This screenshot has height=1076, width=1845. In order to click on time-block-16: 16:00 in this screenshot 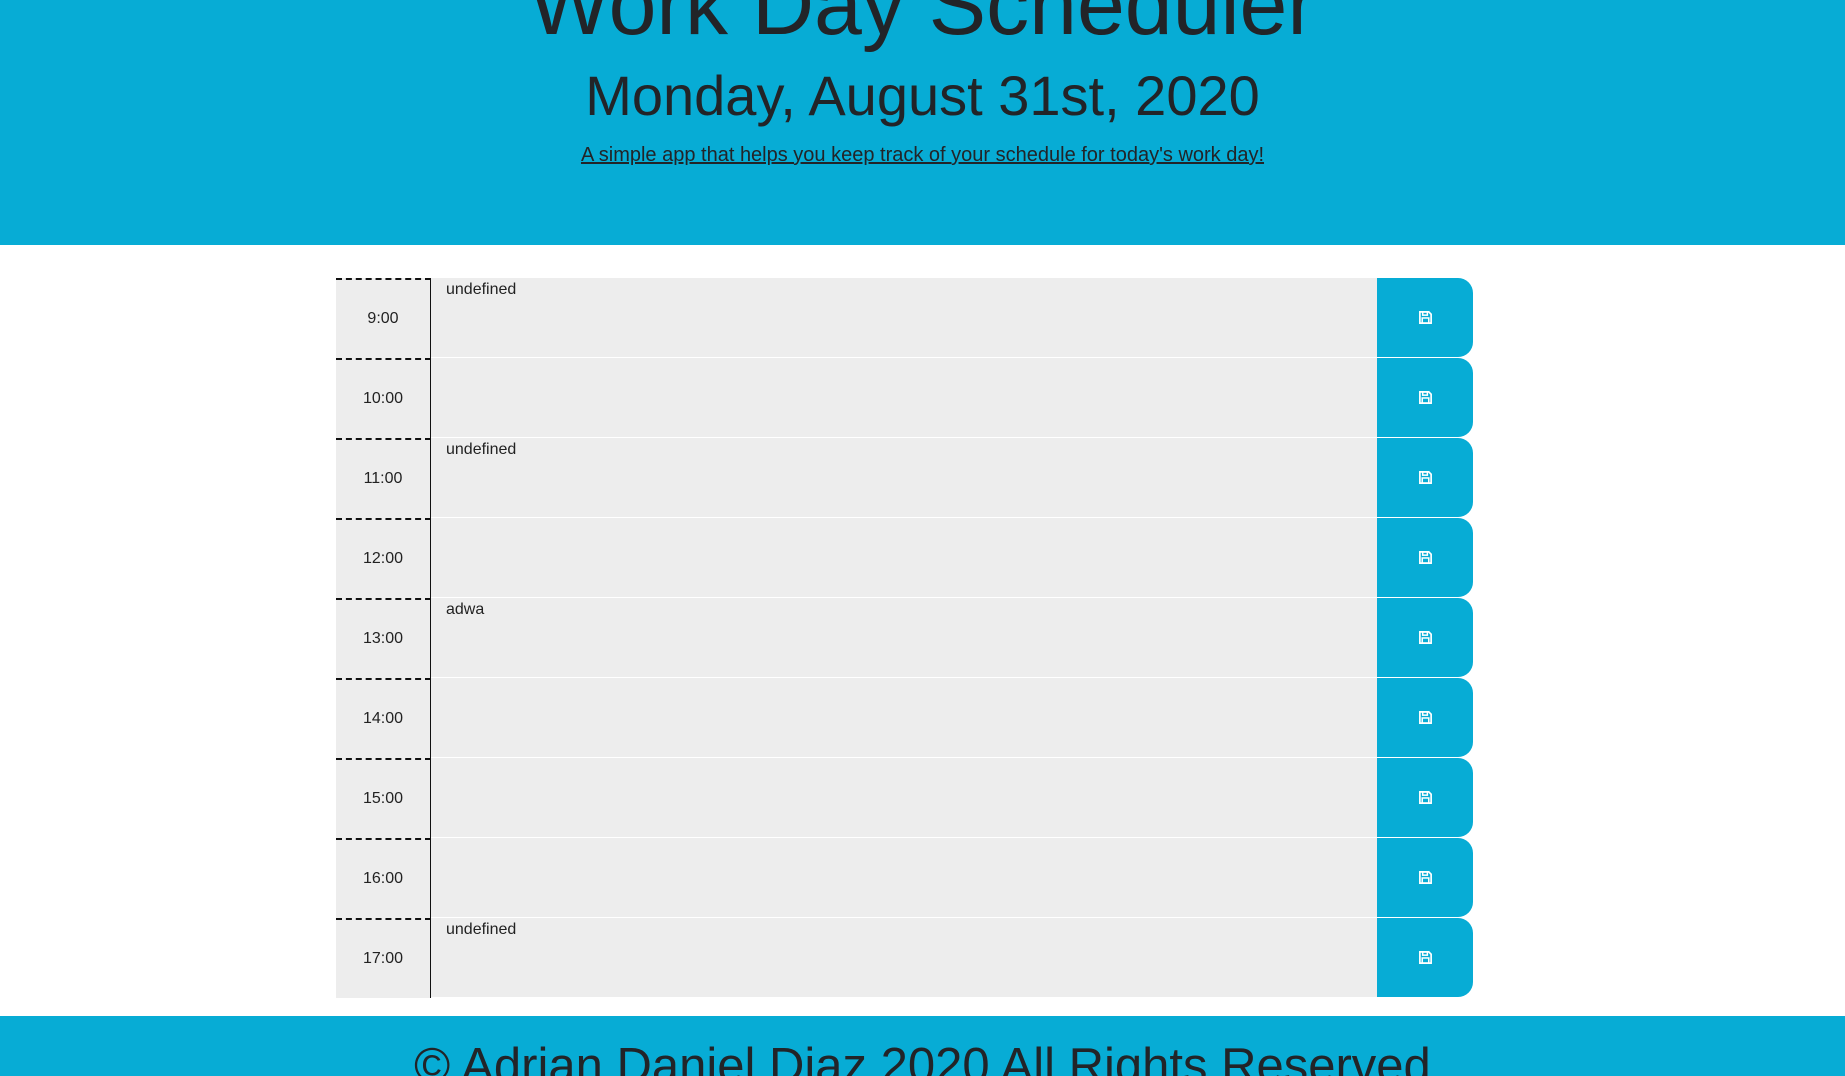, I will do `click(906, 878)`.